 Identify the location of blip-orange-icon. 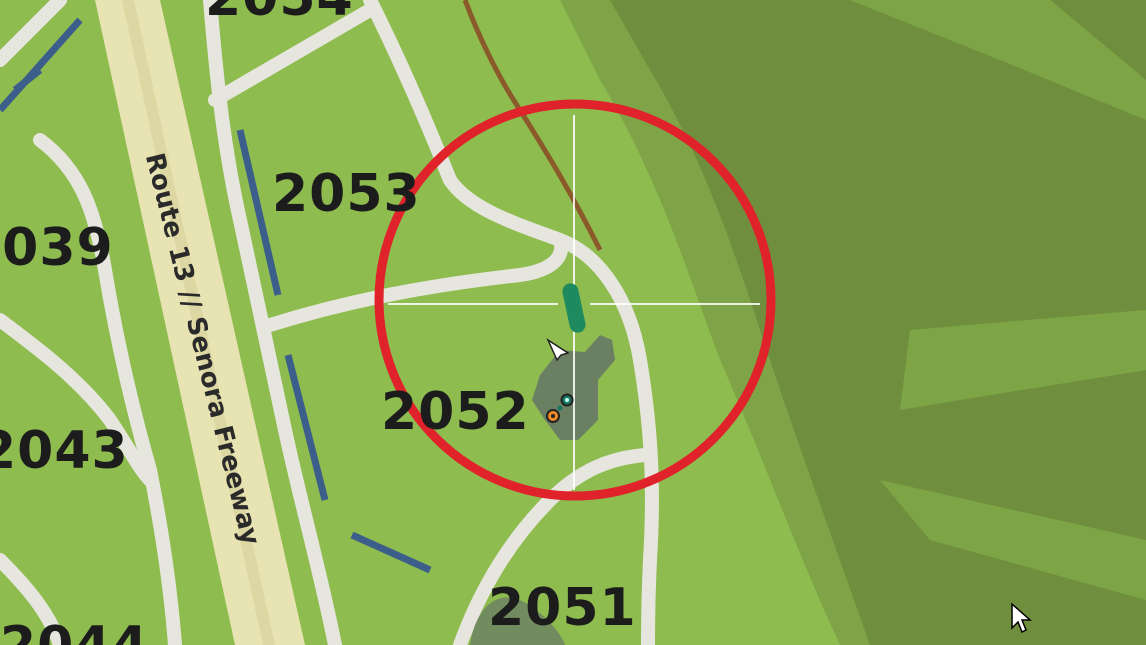
(553, 416).